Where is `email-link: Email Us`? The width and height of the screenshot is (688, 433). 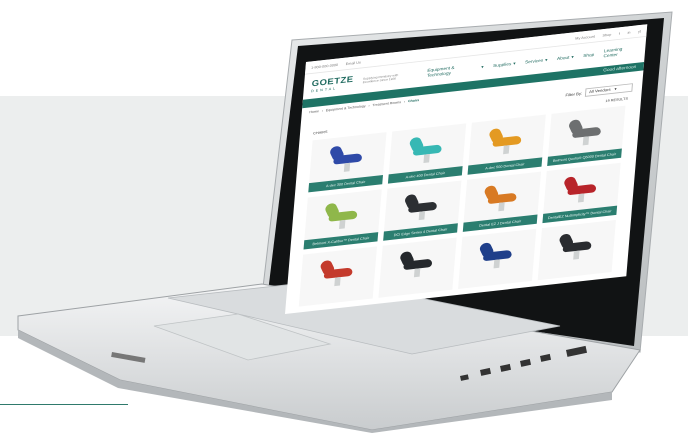
email-link: Email Us is located at coordinates (354, 63).